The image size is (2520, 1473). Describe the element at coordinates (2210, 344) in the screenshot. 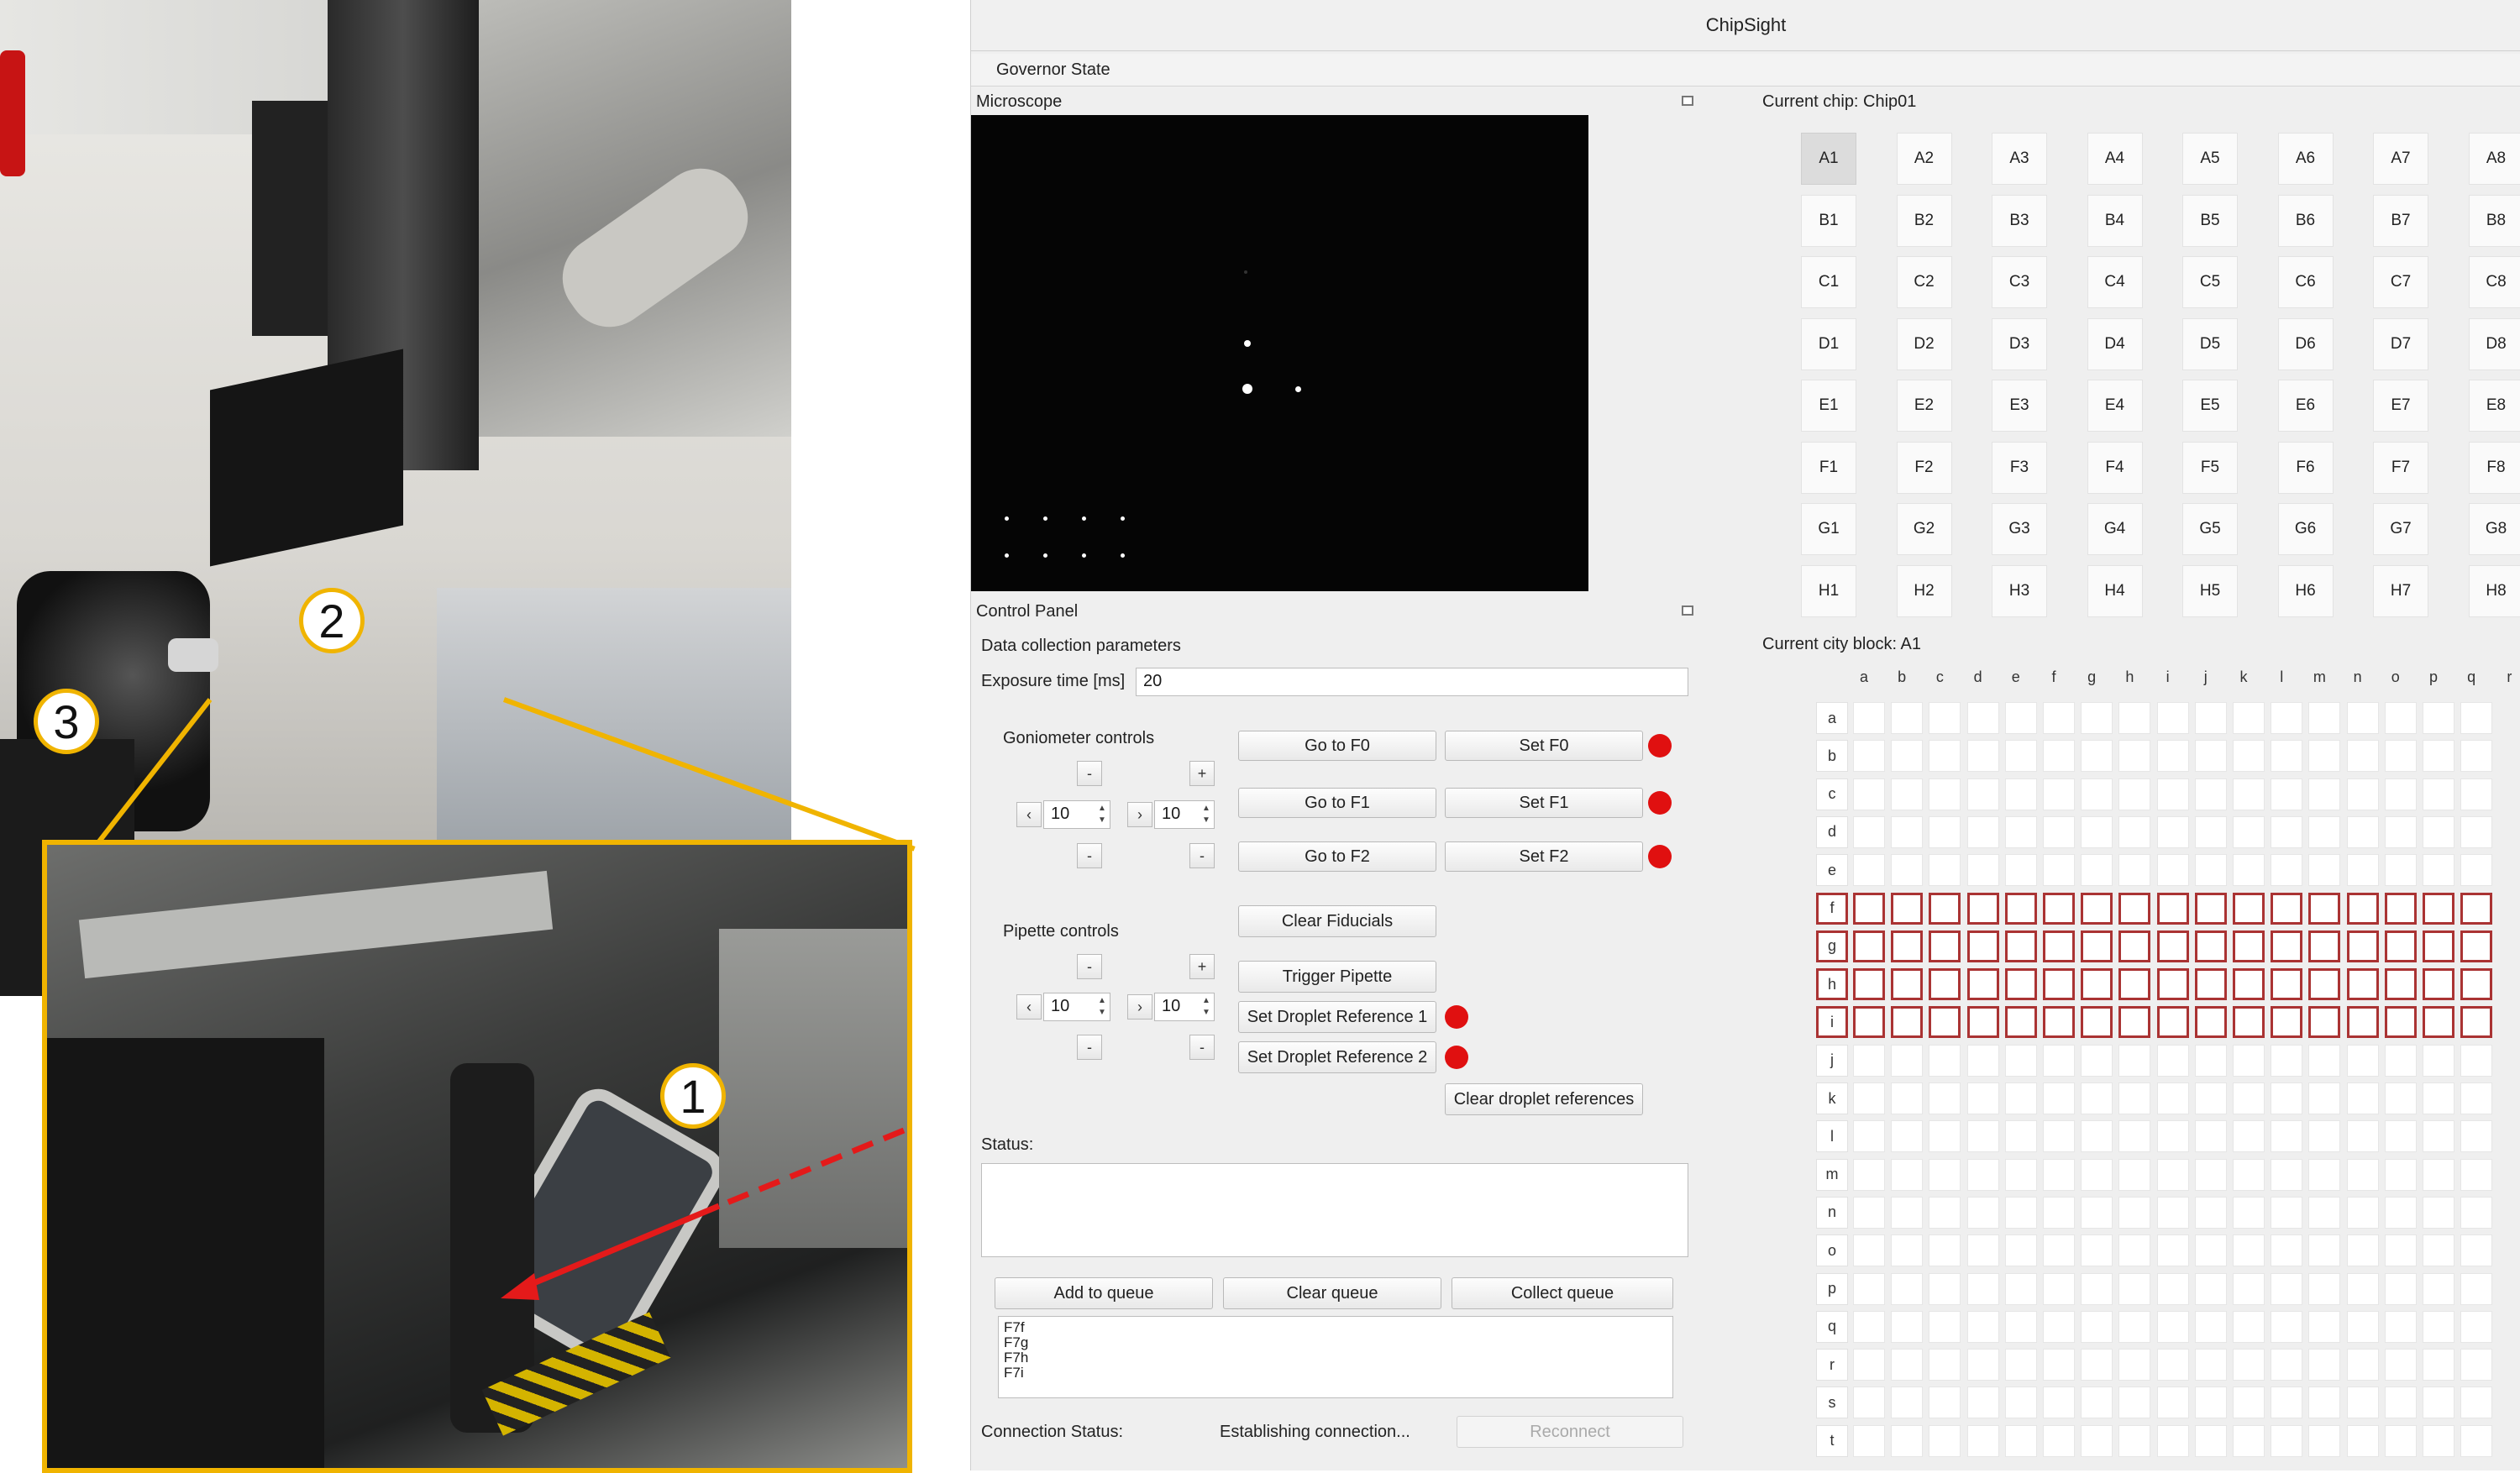

I see `chip-cell-d5: D5` at that location.